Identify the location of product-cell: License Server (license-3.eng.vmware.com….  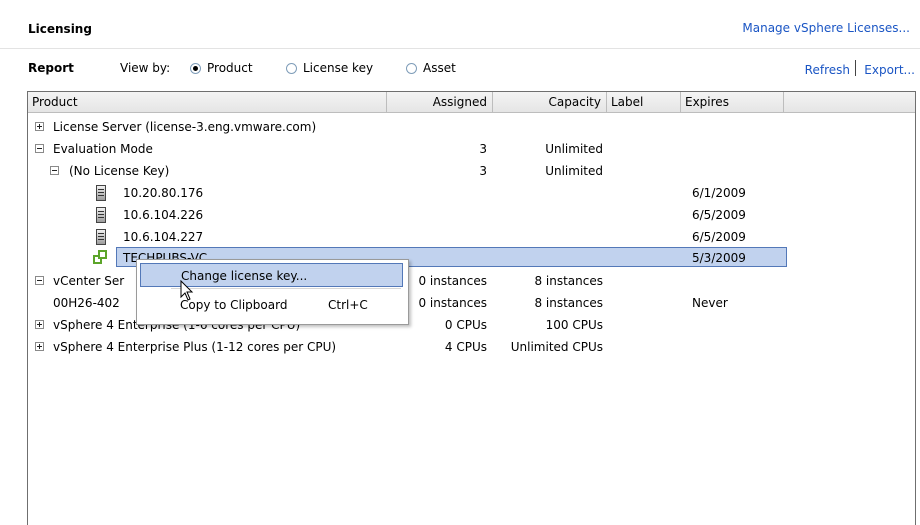
(185, 127).